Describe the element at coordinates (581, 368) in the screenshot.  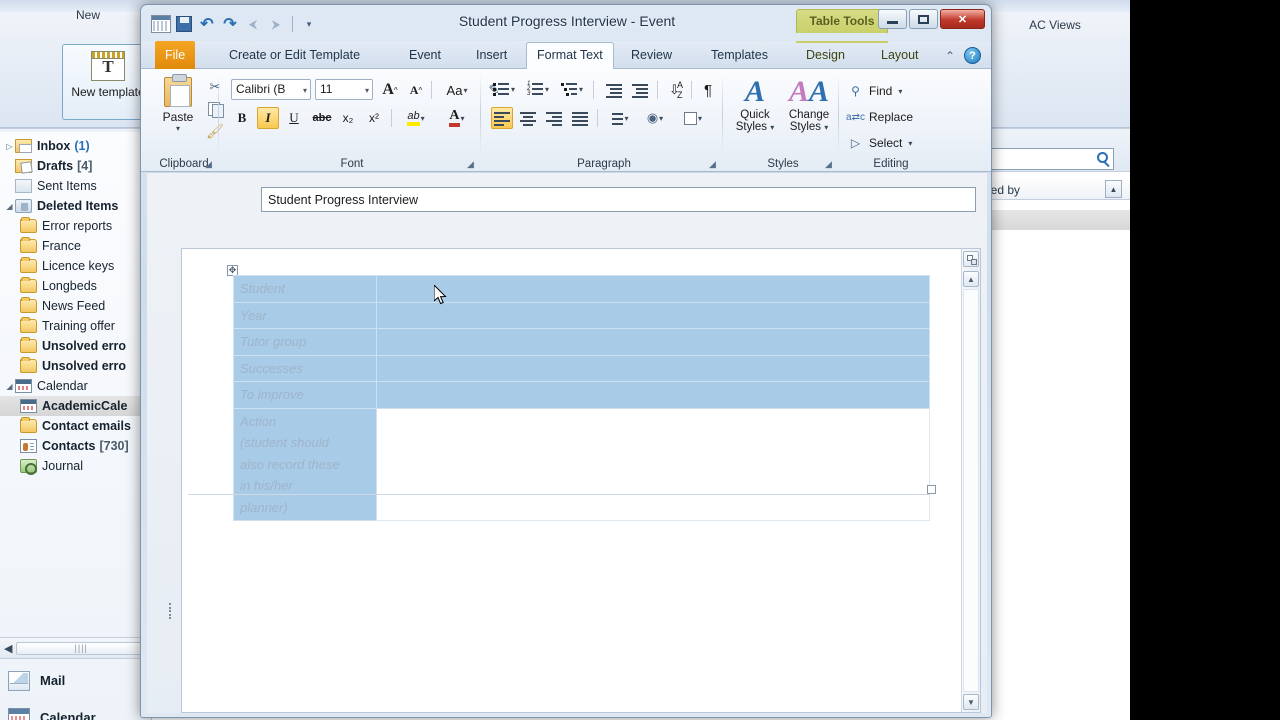
I see `table-row: Successes` at that location.